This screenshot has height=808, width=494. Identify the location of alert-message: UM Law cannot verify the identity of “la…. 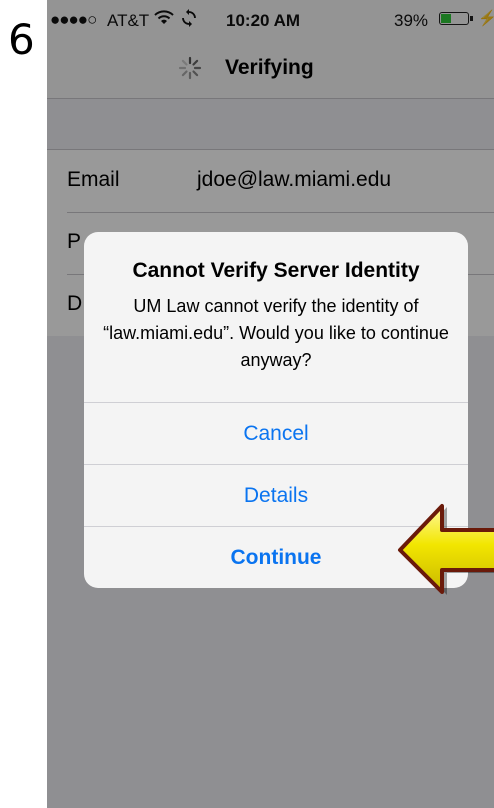
(276, 333).